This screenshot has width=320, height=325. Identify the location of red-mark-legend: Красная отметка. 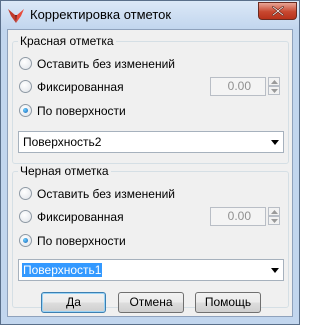
(67, 41).